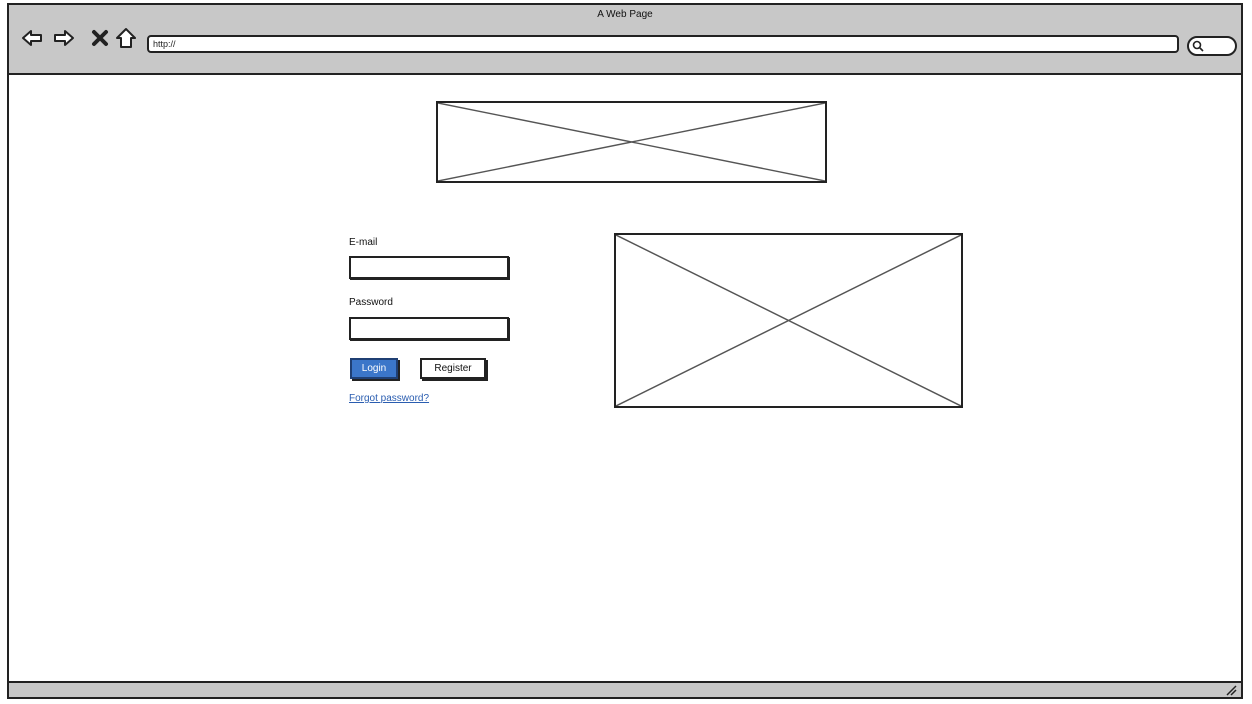 The height and width of the screenshot is (704, 1252). I want to click on side-image-placeholder, so click(788, 320).